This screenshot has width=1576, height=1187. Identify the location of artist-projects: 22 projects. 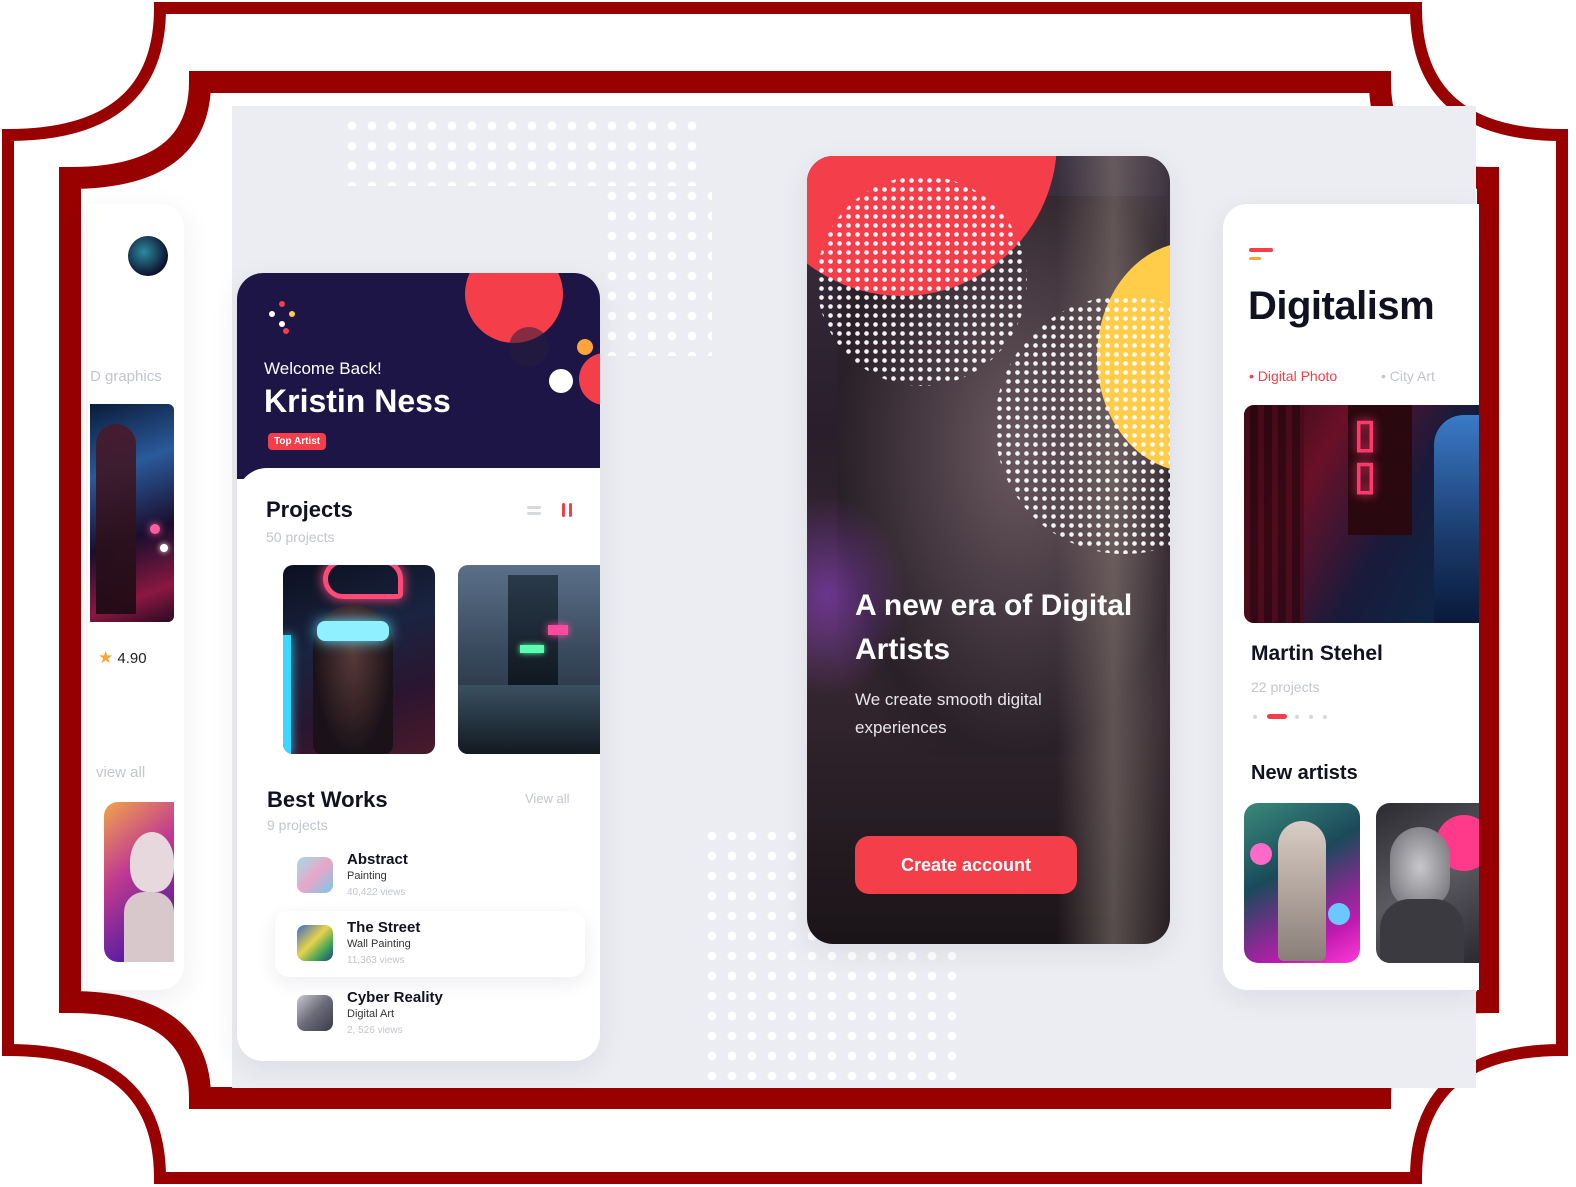
(1285, 687).